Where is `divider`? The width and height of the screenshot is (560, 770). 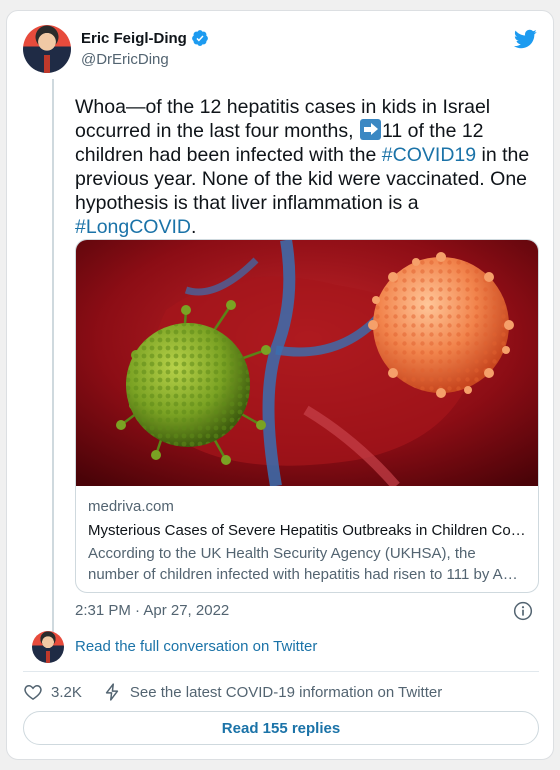 divider is located at coordinates (281, 671).